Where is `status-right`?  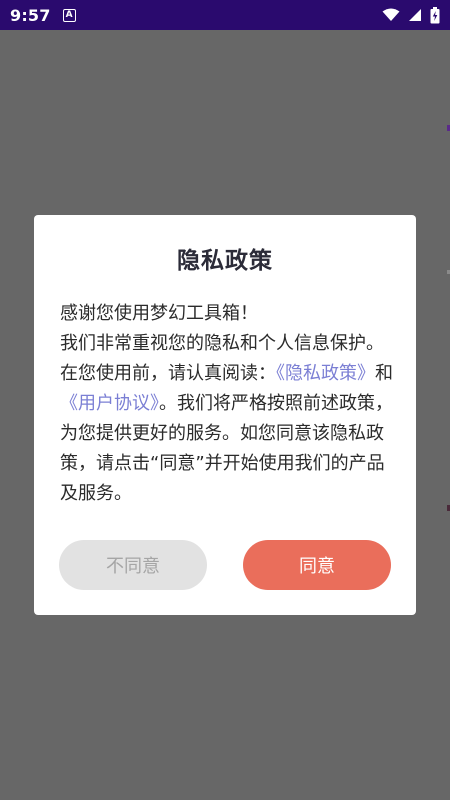 status-right is located at coordinates (411, 15).